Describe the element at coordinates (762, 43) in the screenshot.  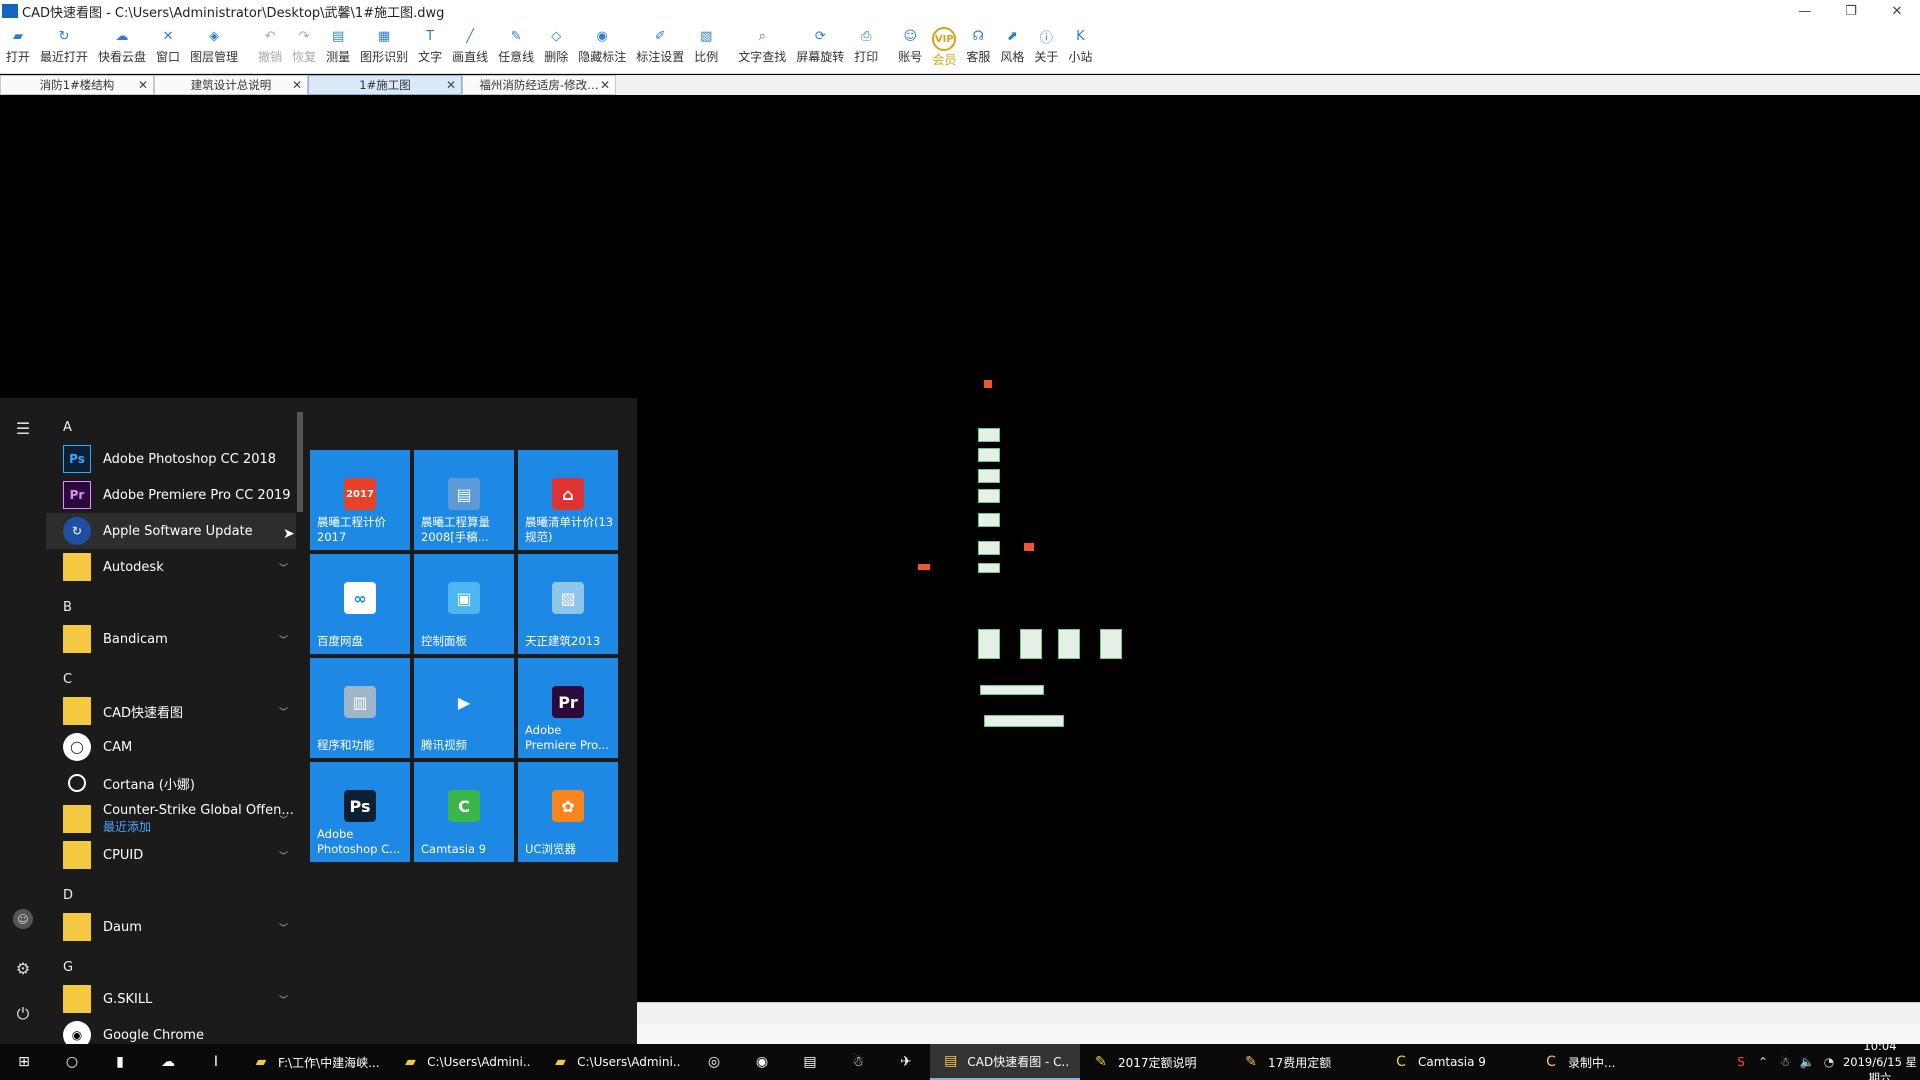
I see `toolbar-text-search-button: ⌕ 文字查找` at that location.